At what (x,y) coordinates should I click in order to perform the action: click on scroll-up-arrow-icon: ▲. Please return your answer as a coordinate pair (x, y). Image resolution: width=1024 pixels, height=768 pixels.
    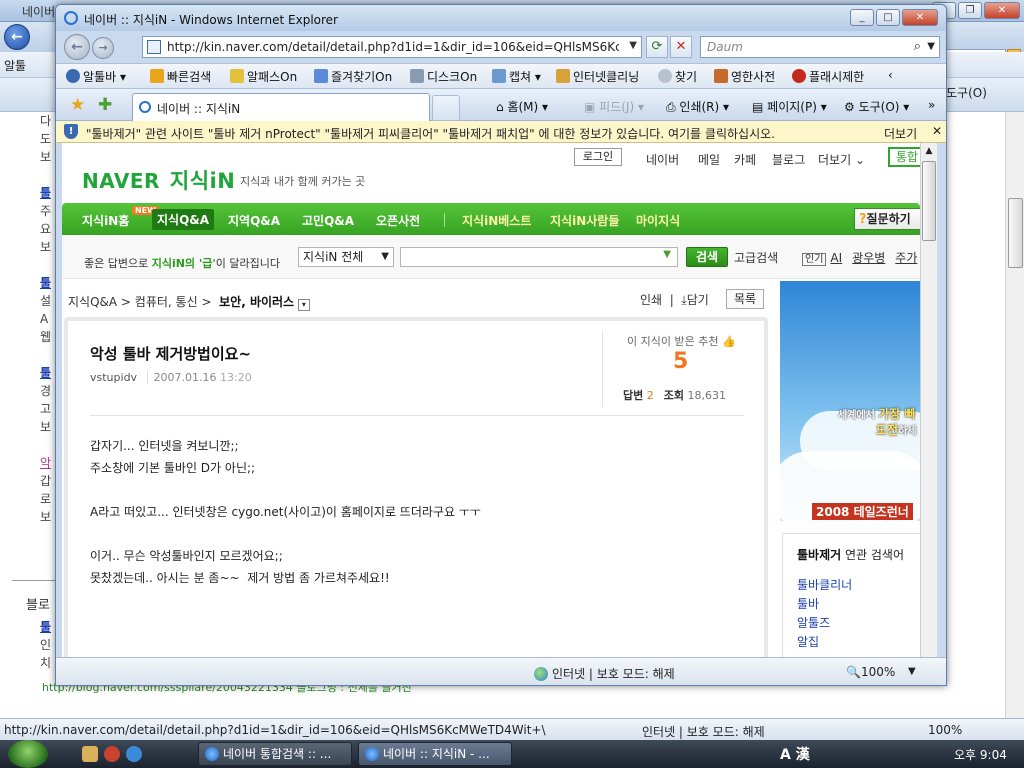
    Looking at the image, I should click on (929, 151).